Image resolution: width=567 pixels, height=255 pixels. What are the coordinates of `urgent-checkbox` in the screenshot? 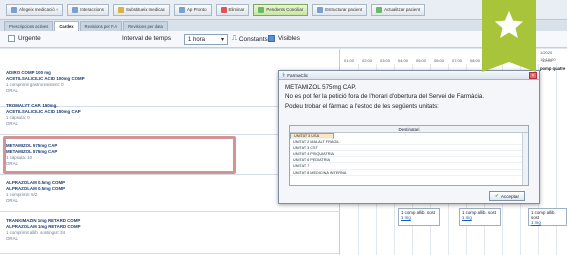 It's located at (11, 38).